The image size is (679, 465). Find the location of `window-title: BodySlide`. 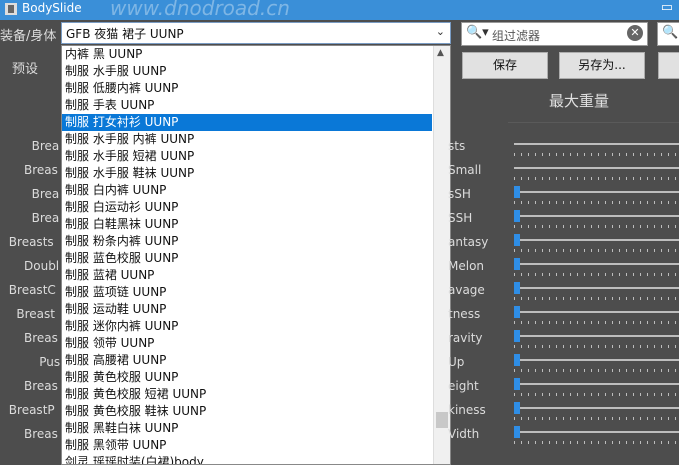

window-title: BodySlide is located at coordinates (52, 8).